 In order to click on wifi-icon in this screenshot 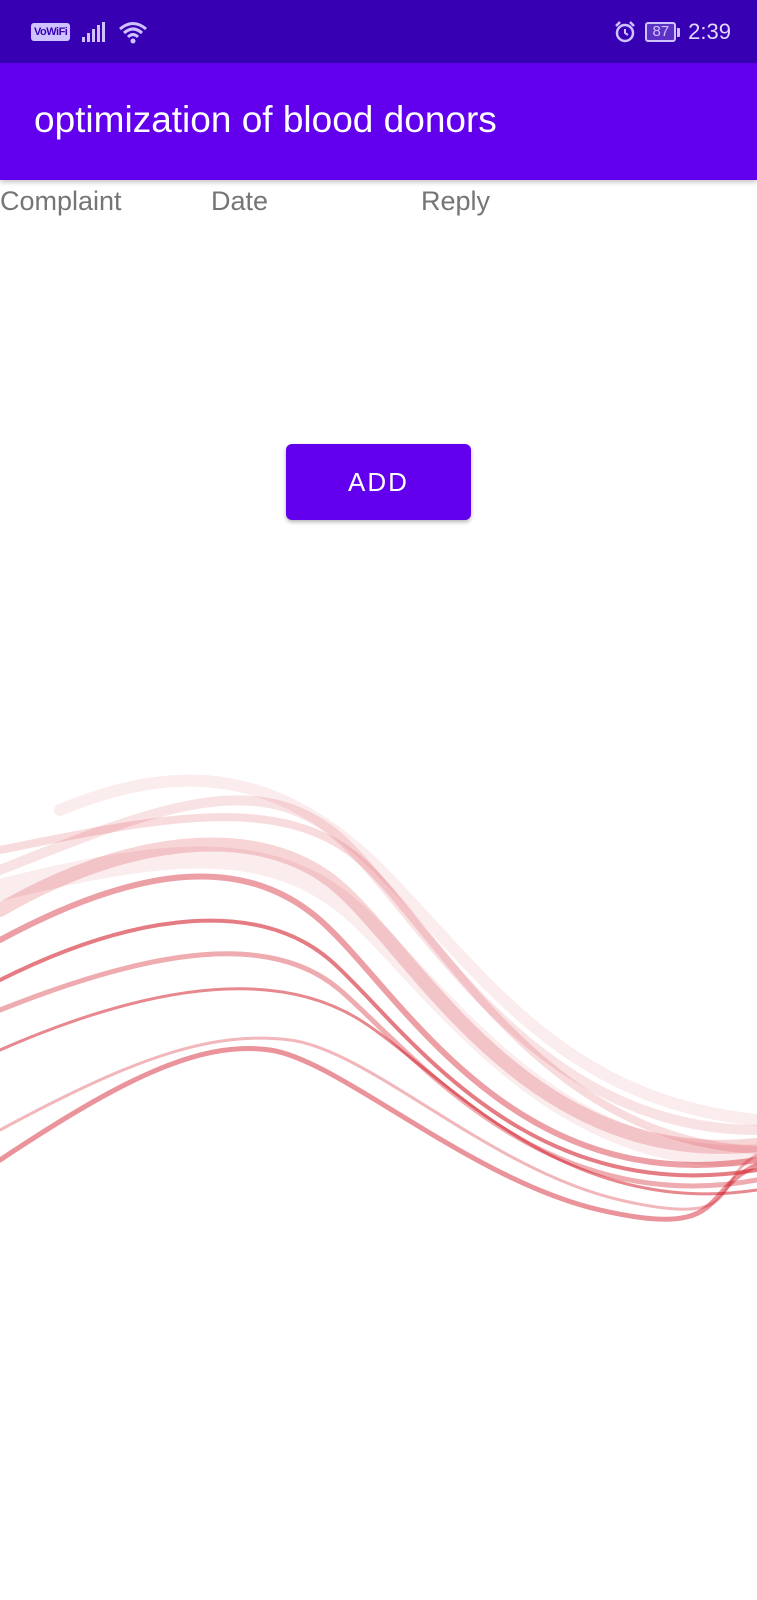, I will do `click(133, 33)`.